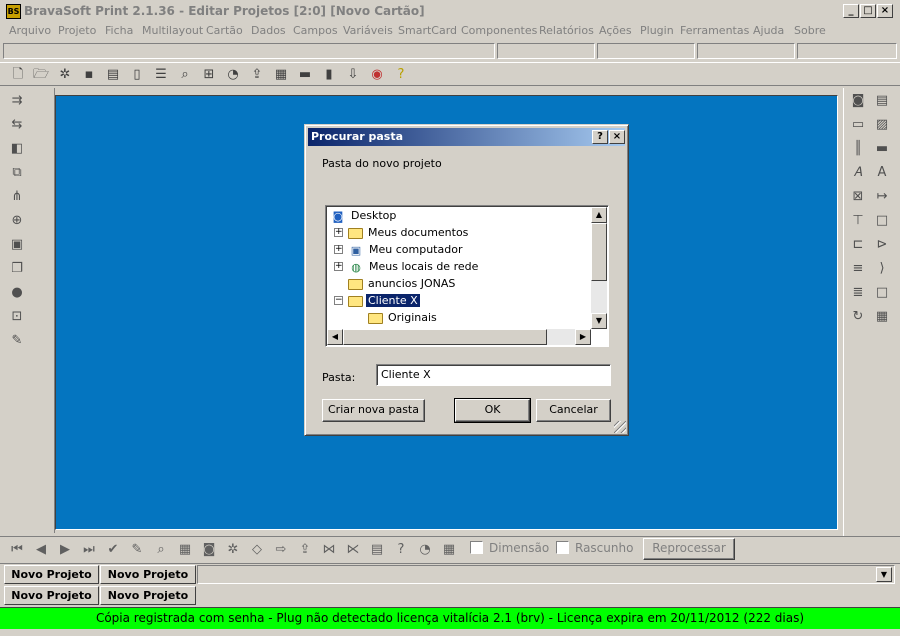 This screenshot has width=900, height=636. Describe the element at coordinates (364, 216) in the screenshot. I see `tree-node-desktop: ◙ Desktop` at that location.